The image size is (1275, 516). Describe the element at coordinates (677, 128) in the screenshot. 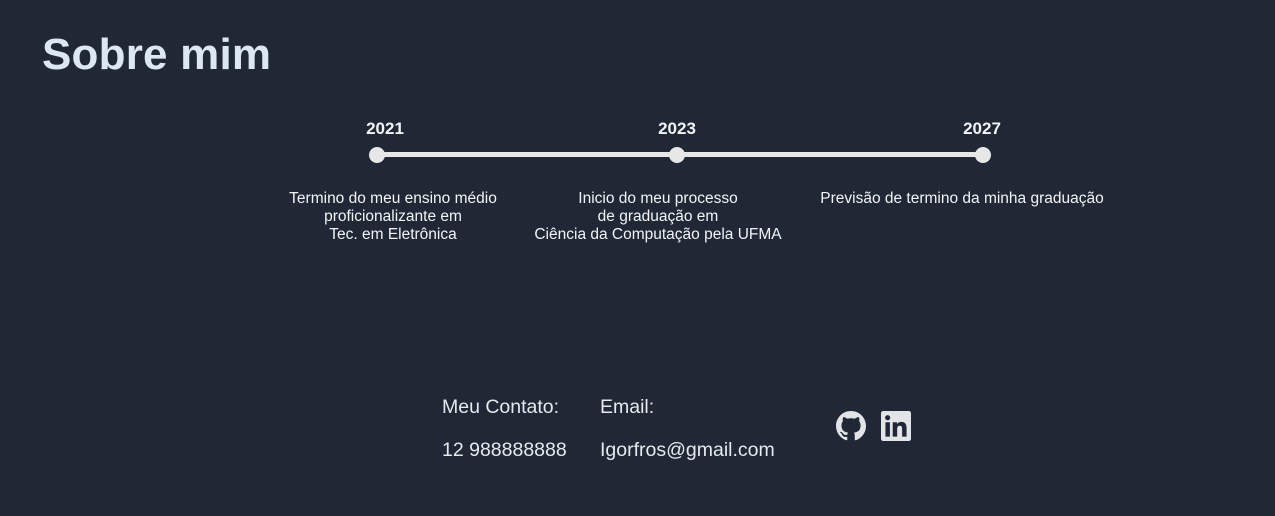

I see `timeline-year-2023: 2023` at that location.